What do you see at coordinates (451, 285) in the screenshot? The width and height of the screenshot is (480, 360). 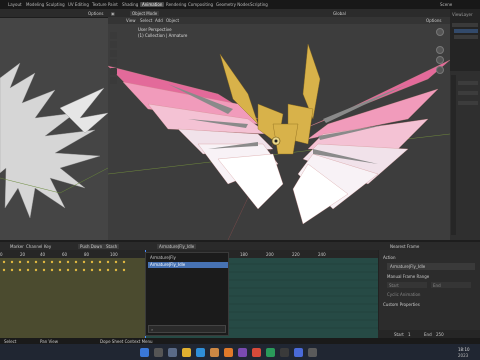 I see `end-frame-field: End` at bounding box center [451, 285].